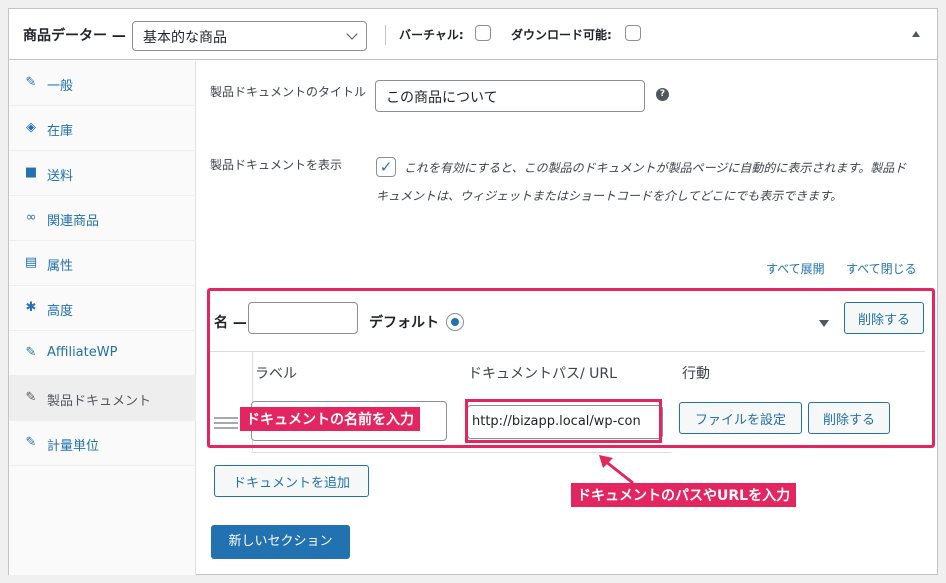  What do you see at coordinates (563, 421) in the screenshot?
I see `path-highlight` at bounding box center [563, 421].